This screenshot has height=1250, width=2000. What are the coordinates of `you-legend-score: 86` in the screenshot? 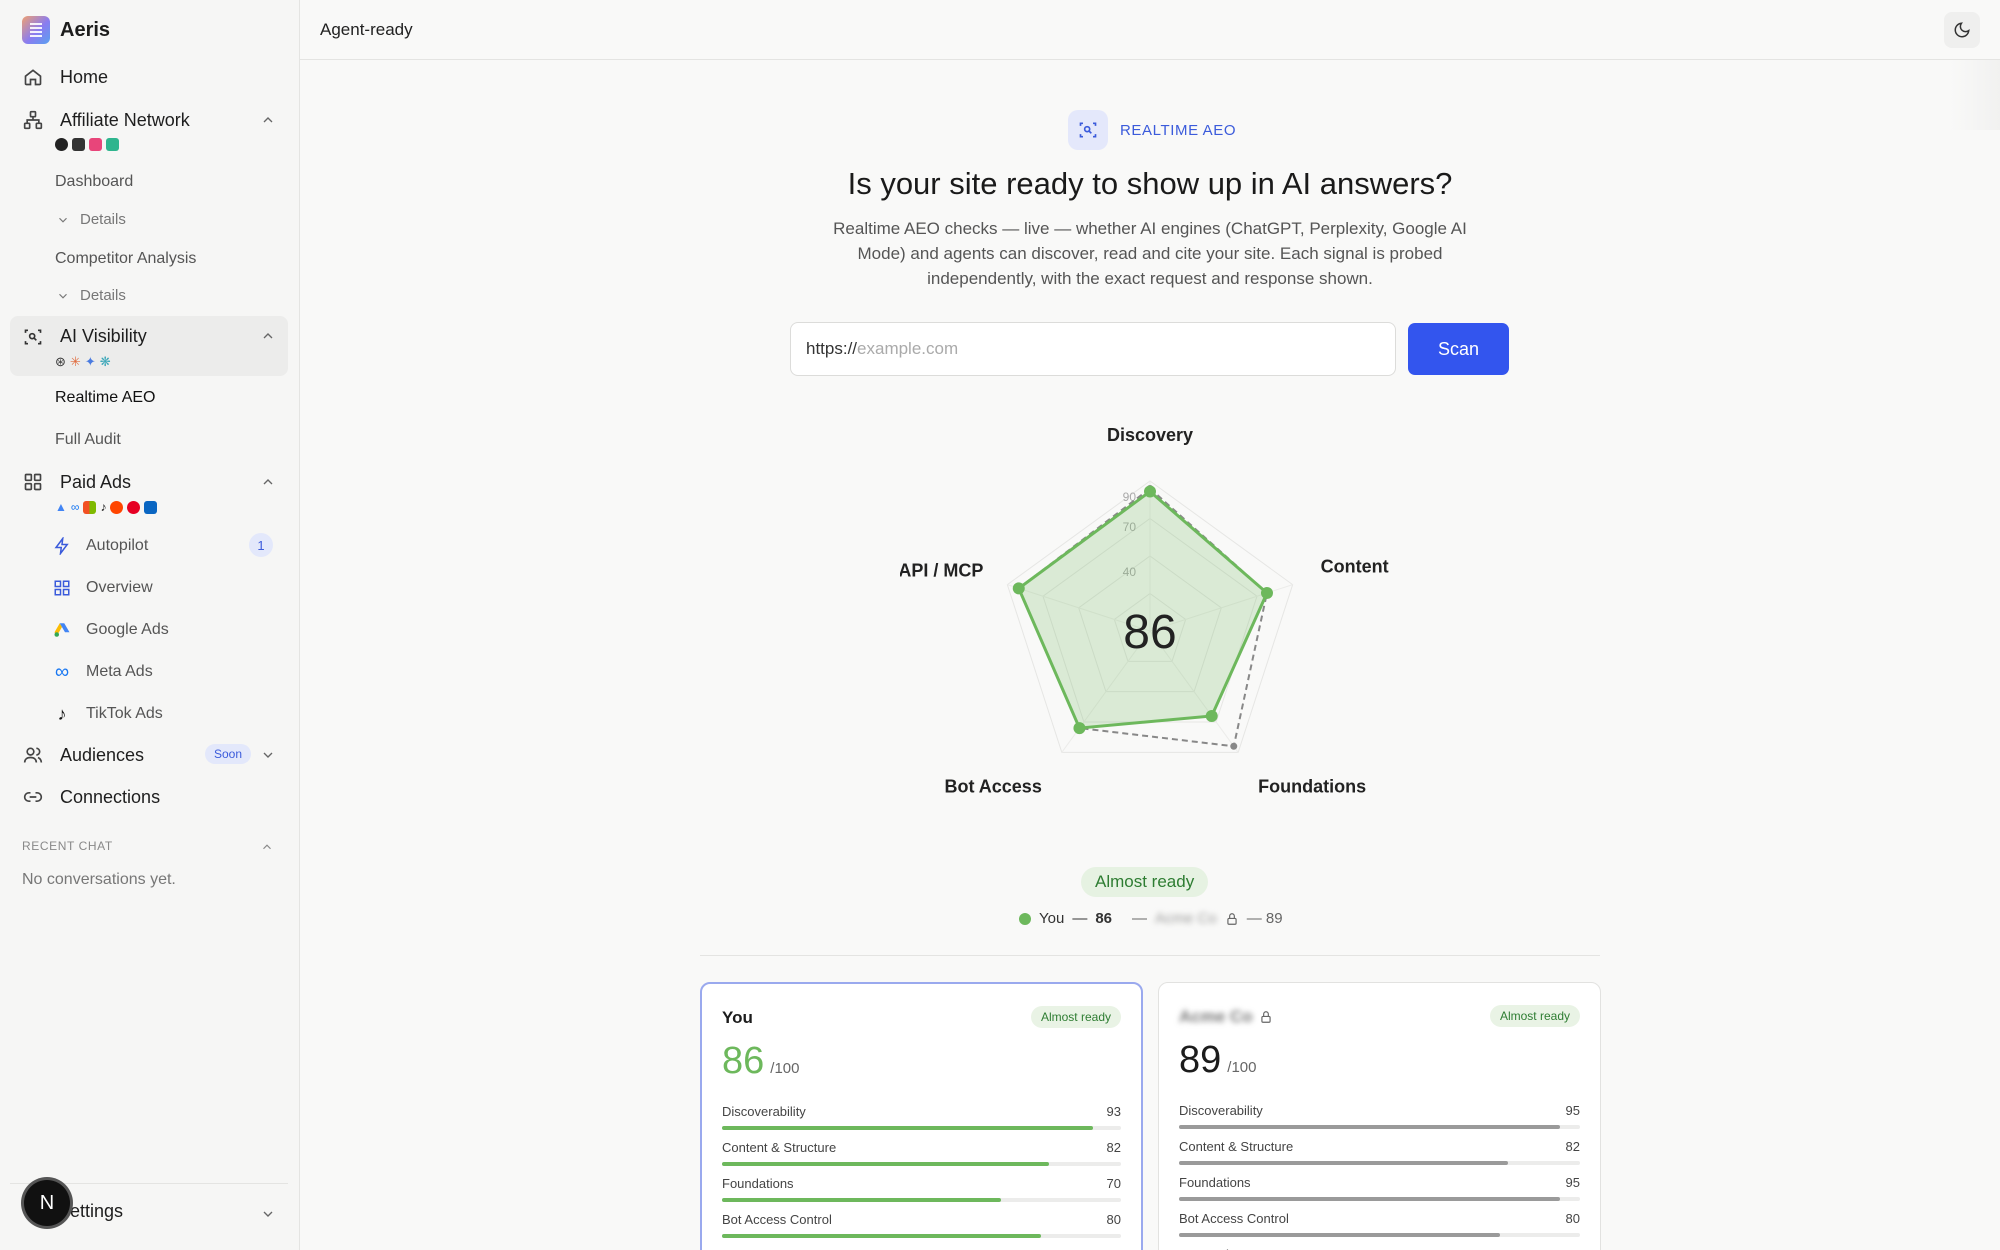 It's located at (1103, 918).